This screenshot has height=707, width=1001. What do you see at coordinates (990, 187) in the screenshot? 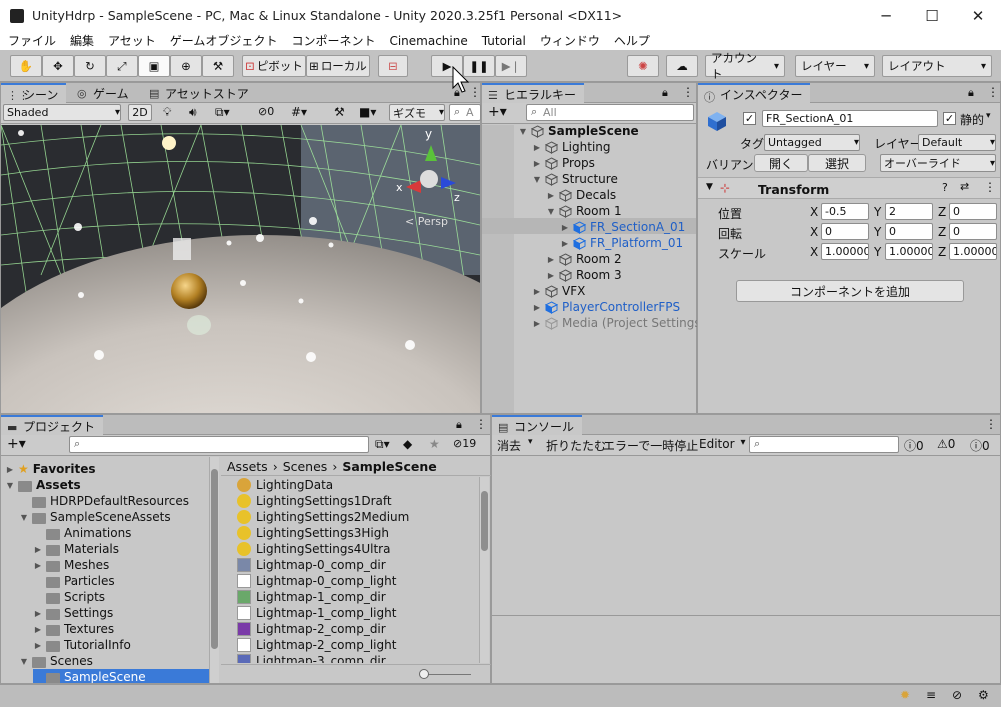
I see `component-menu-icon: ⋮` at bounding box center [990, 187].